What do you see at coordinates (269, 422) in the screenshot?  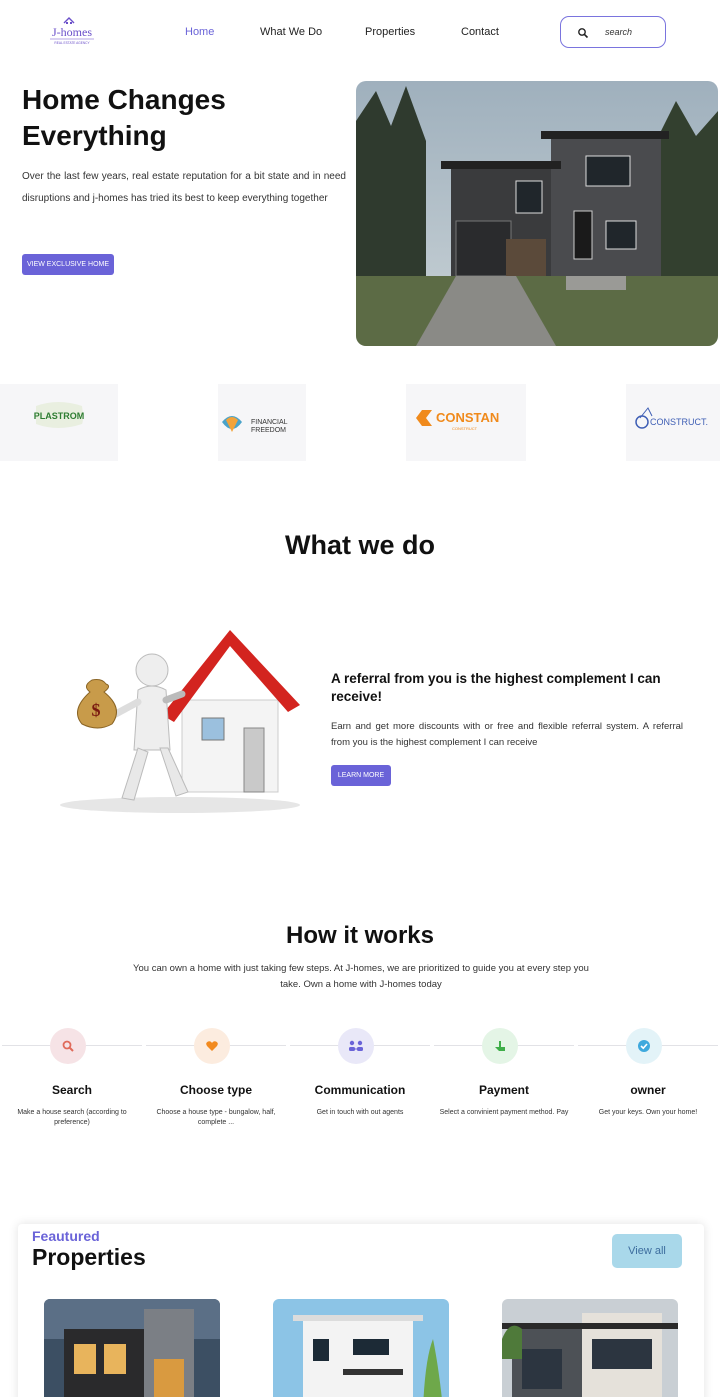 I see `financial-logo-line1: FINANCIAL` at bounding box center [269, 422].